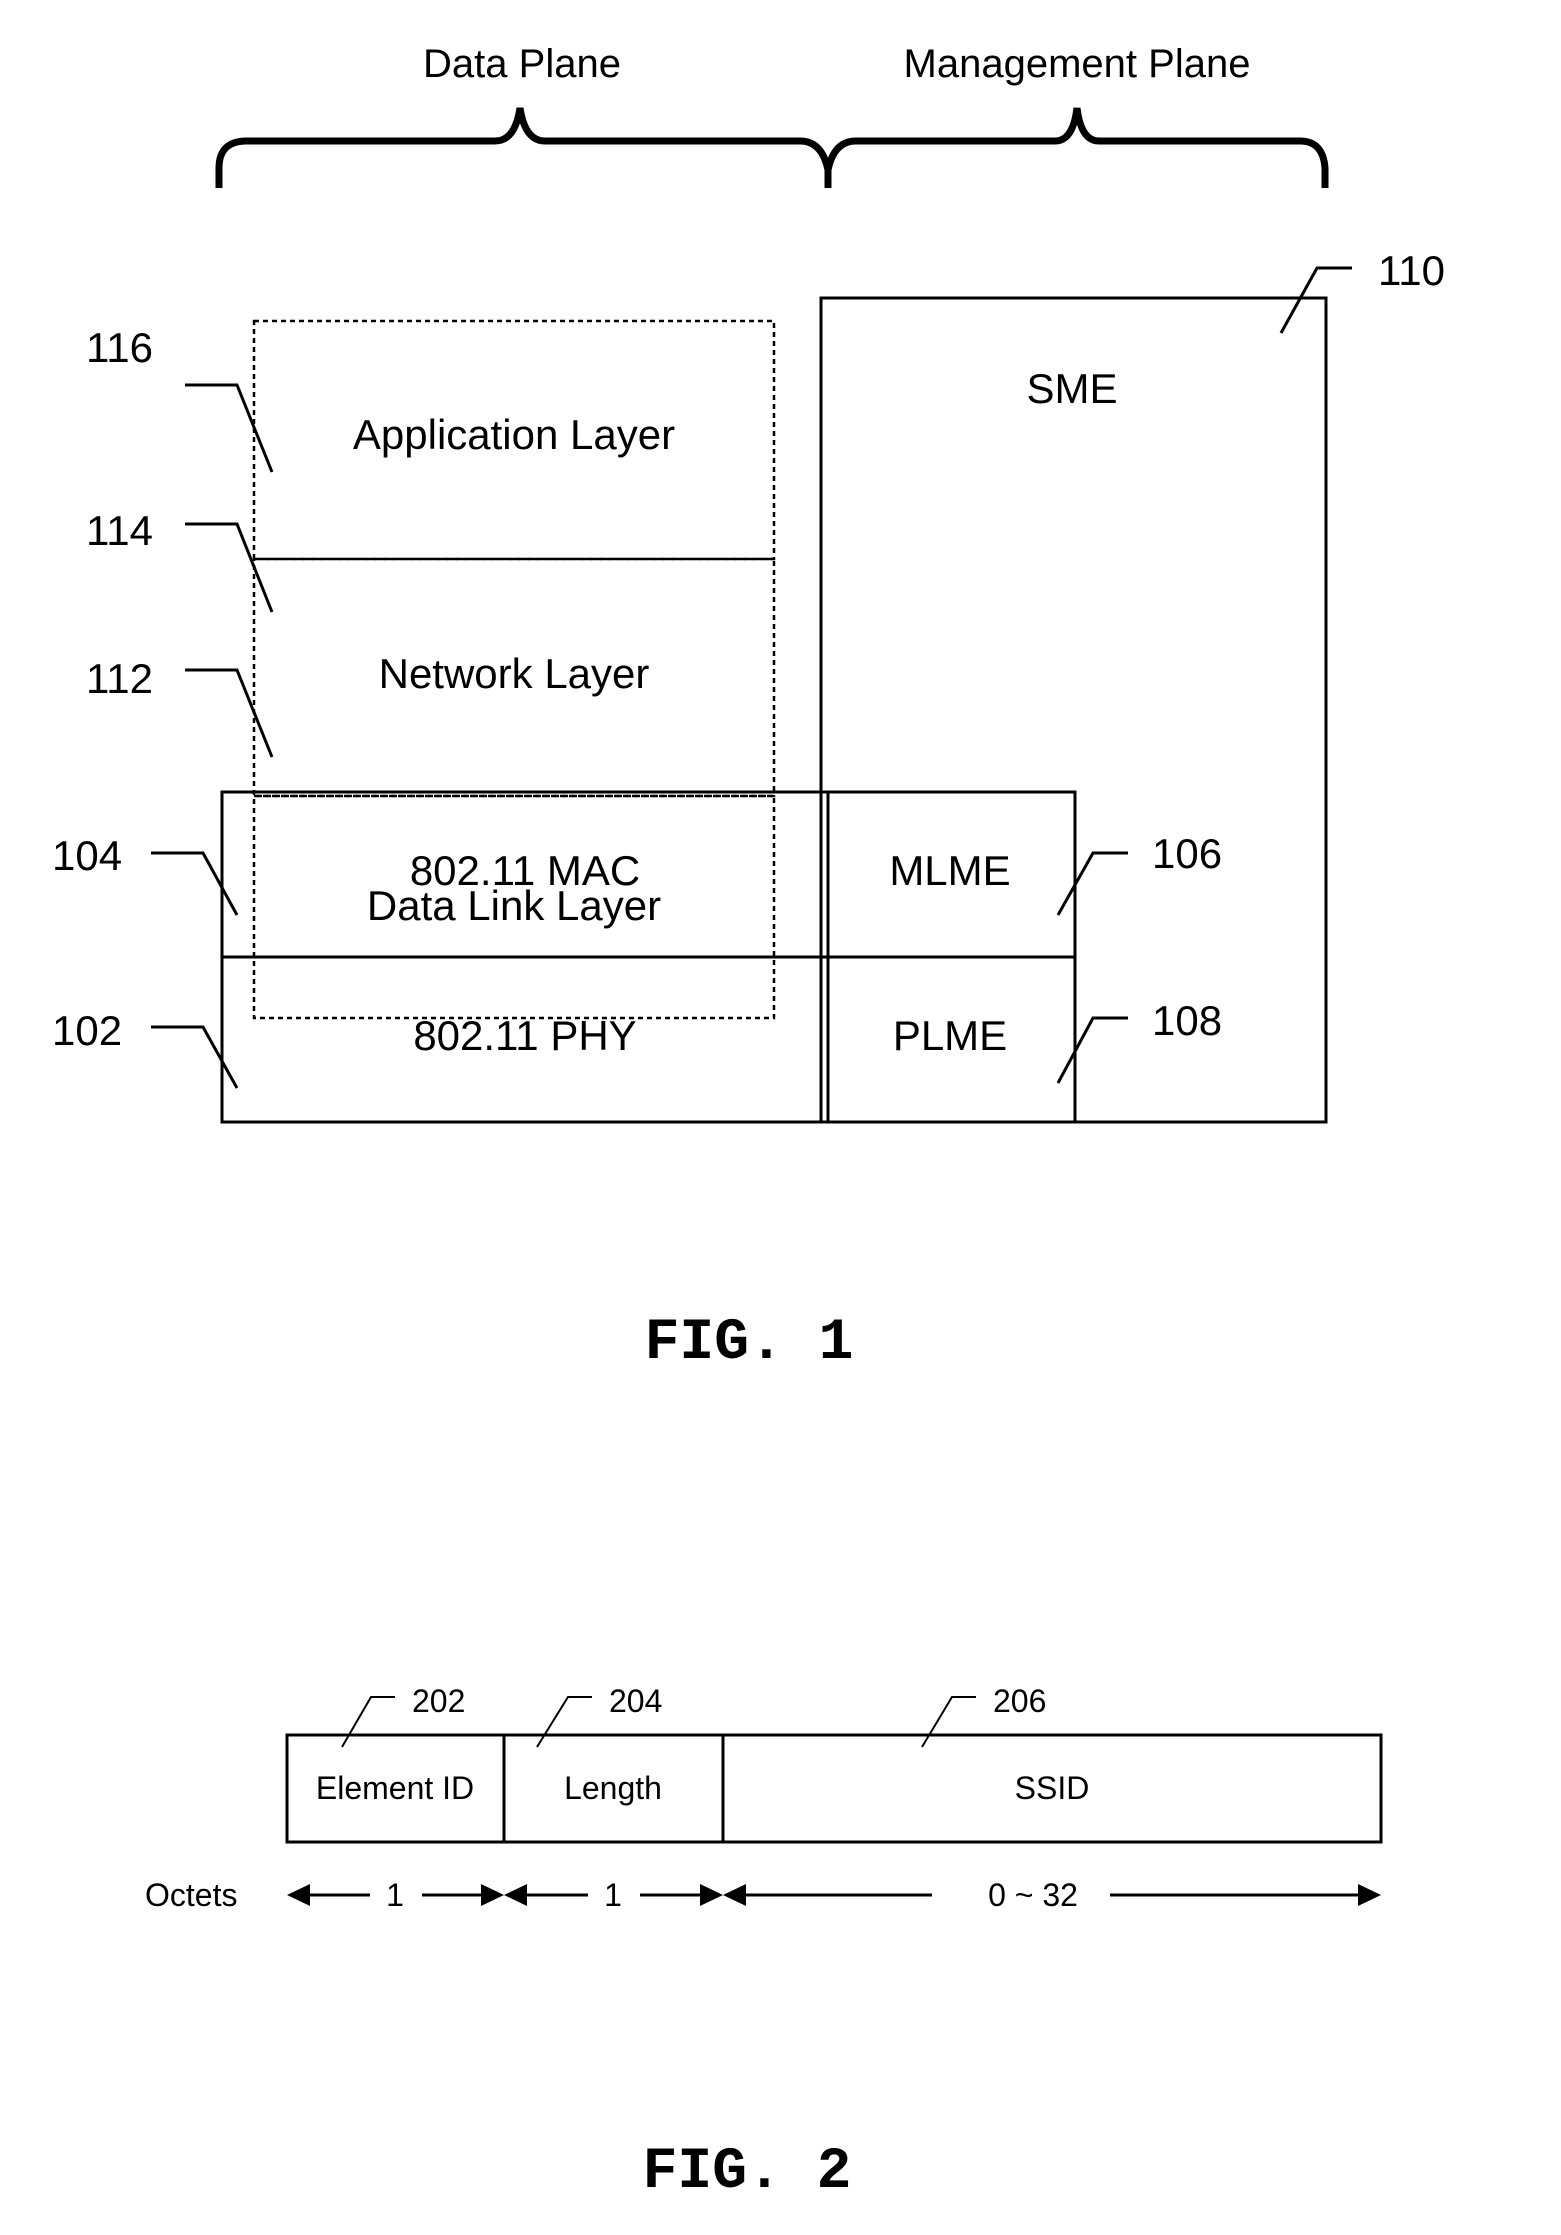 This screenshot has height=2235, width=1561. What do you see at coordinates (514, 434) in the screenshot?
I see `application-layer-label: Application Layer` at bounding box center [514, 434].